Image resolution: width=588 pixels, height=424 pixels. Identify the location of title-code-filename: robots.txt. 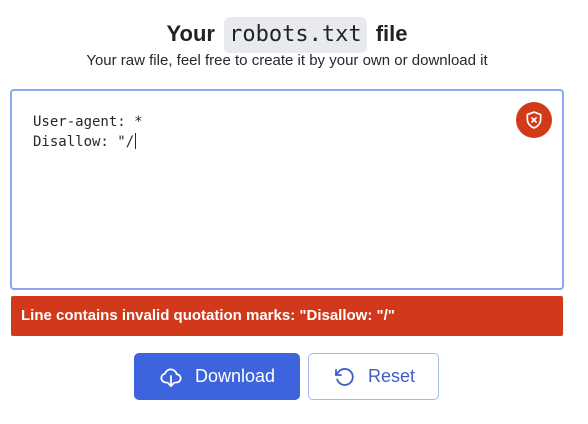
(295, 35).